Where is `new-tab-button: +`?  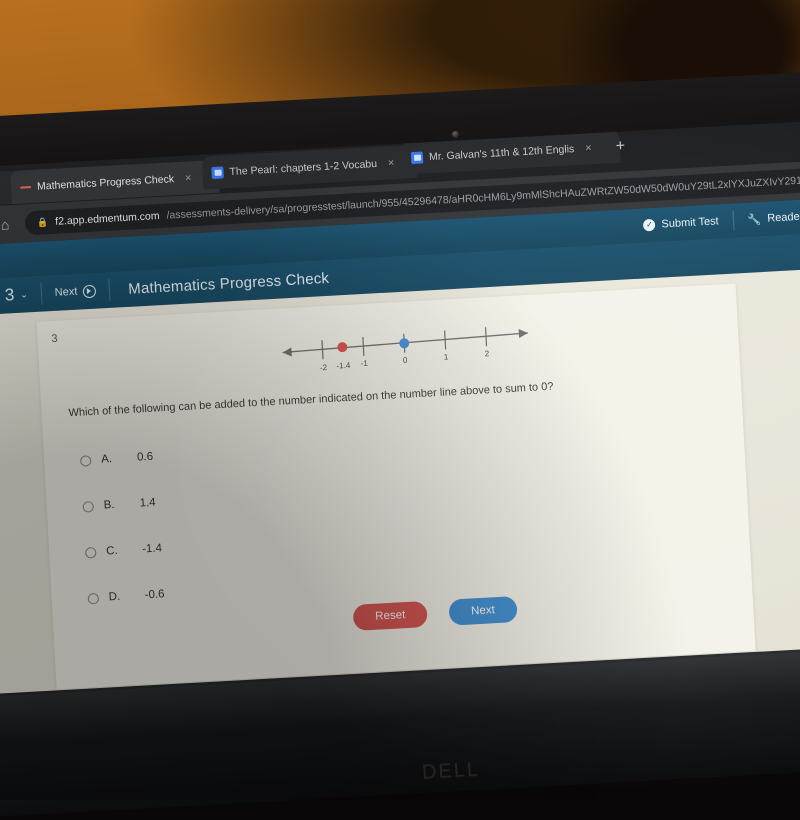
new-tab-button: + is located at coordinates (620, 146).